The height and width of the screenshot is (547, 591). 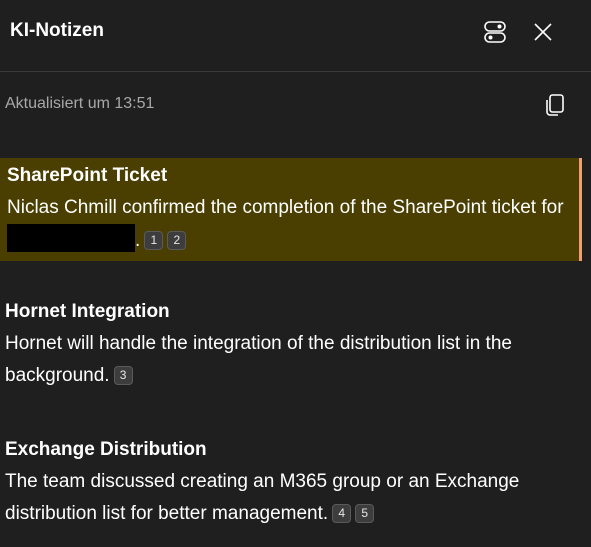 I want to click on citation-badge: 5, so click(x=365, y=513).